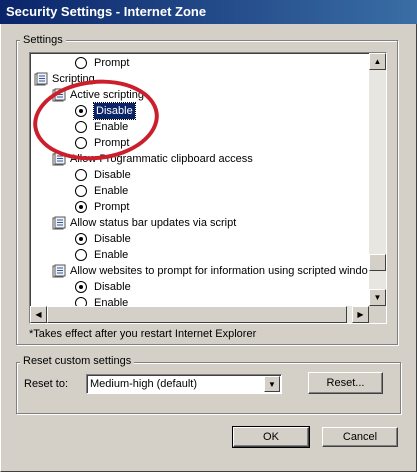 The height and width of the screenshot is (472, 417). I want to click on ok-button-label: OK, so click(271, 437).